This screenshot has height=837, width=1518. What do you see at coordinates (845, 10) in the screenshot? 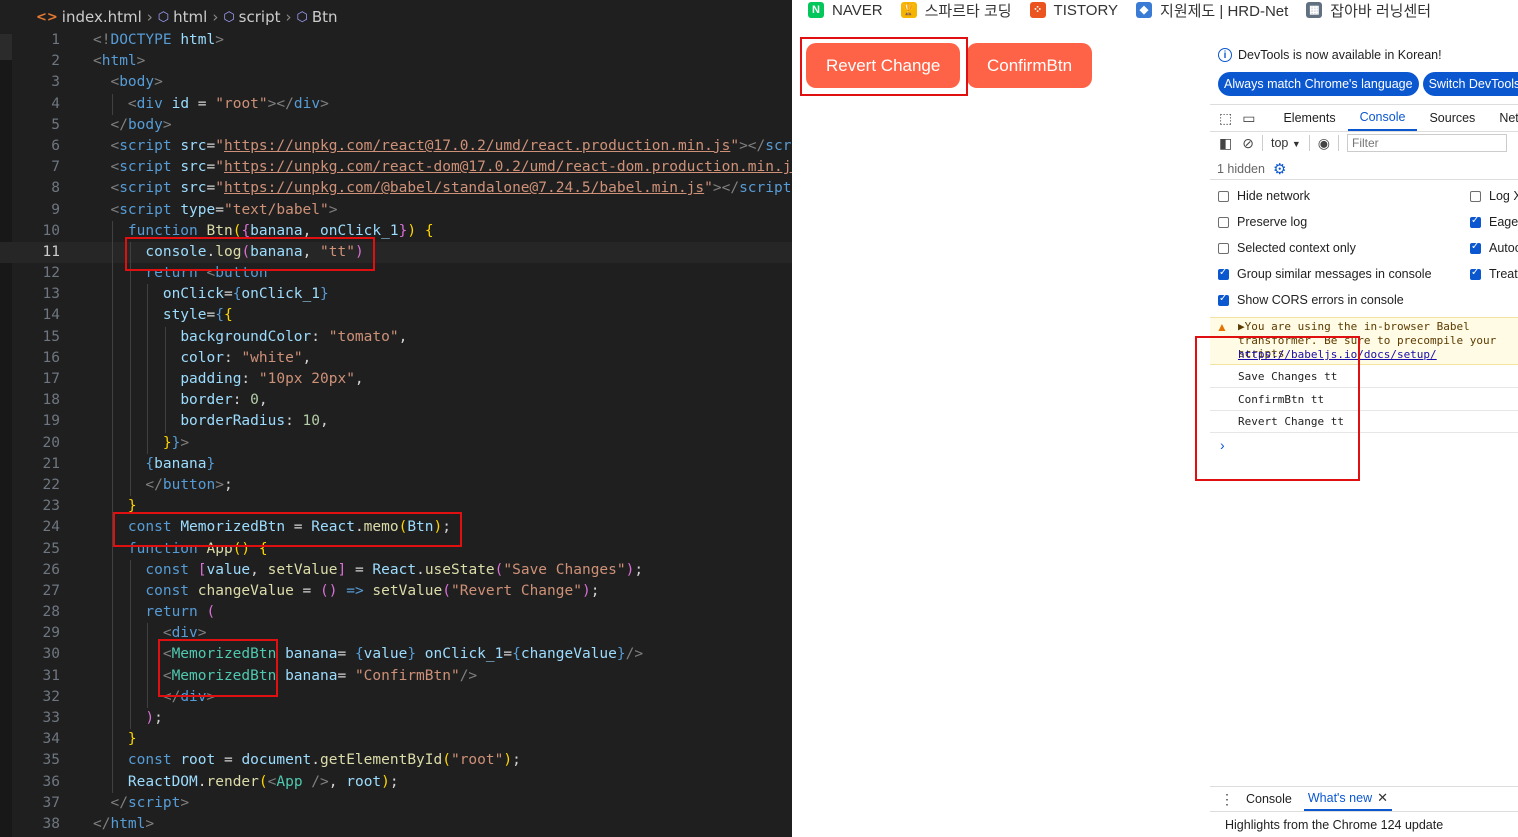
I see `bookmark-item: N NAVER` at bounding box center [845, 10].